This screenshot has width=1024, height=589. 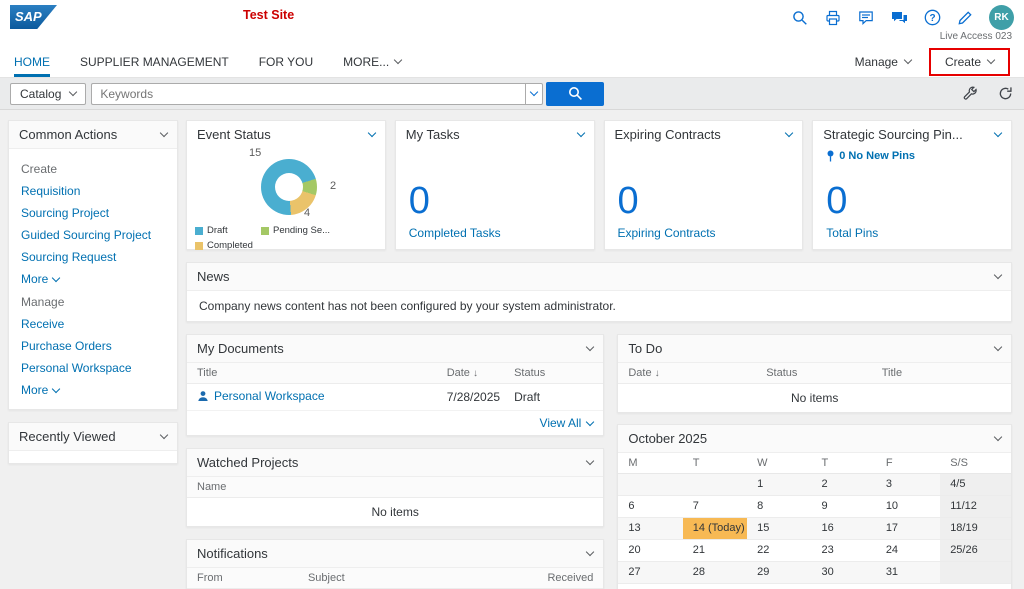 I want to click on refresh-icon, so click(x=1005, y=94).